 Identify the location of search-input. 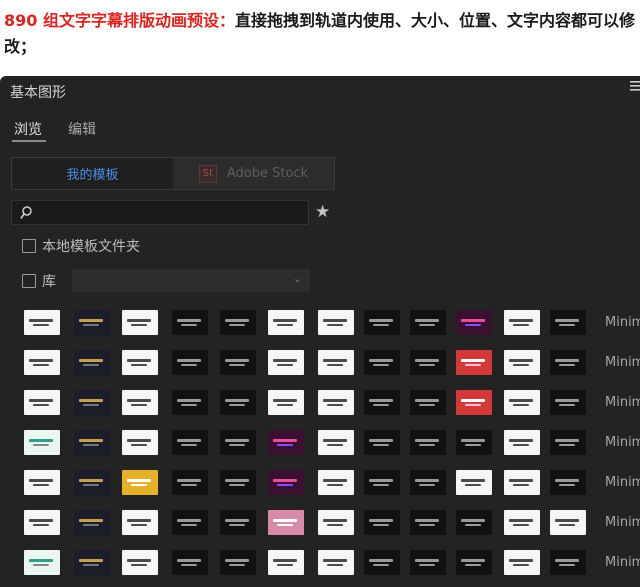
(160, 212).